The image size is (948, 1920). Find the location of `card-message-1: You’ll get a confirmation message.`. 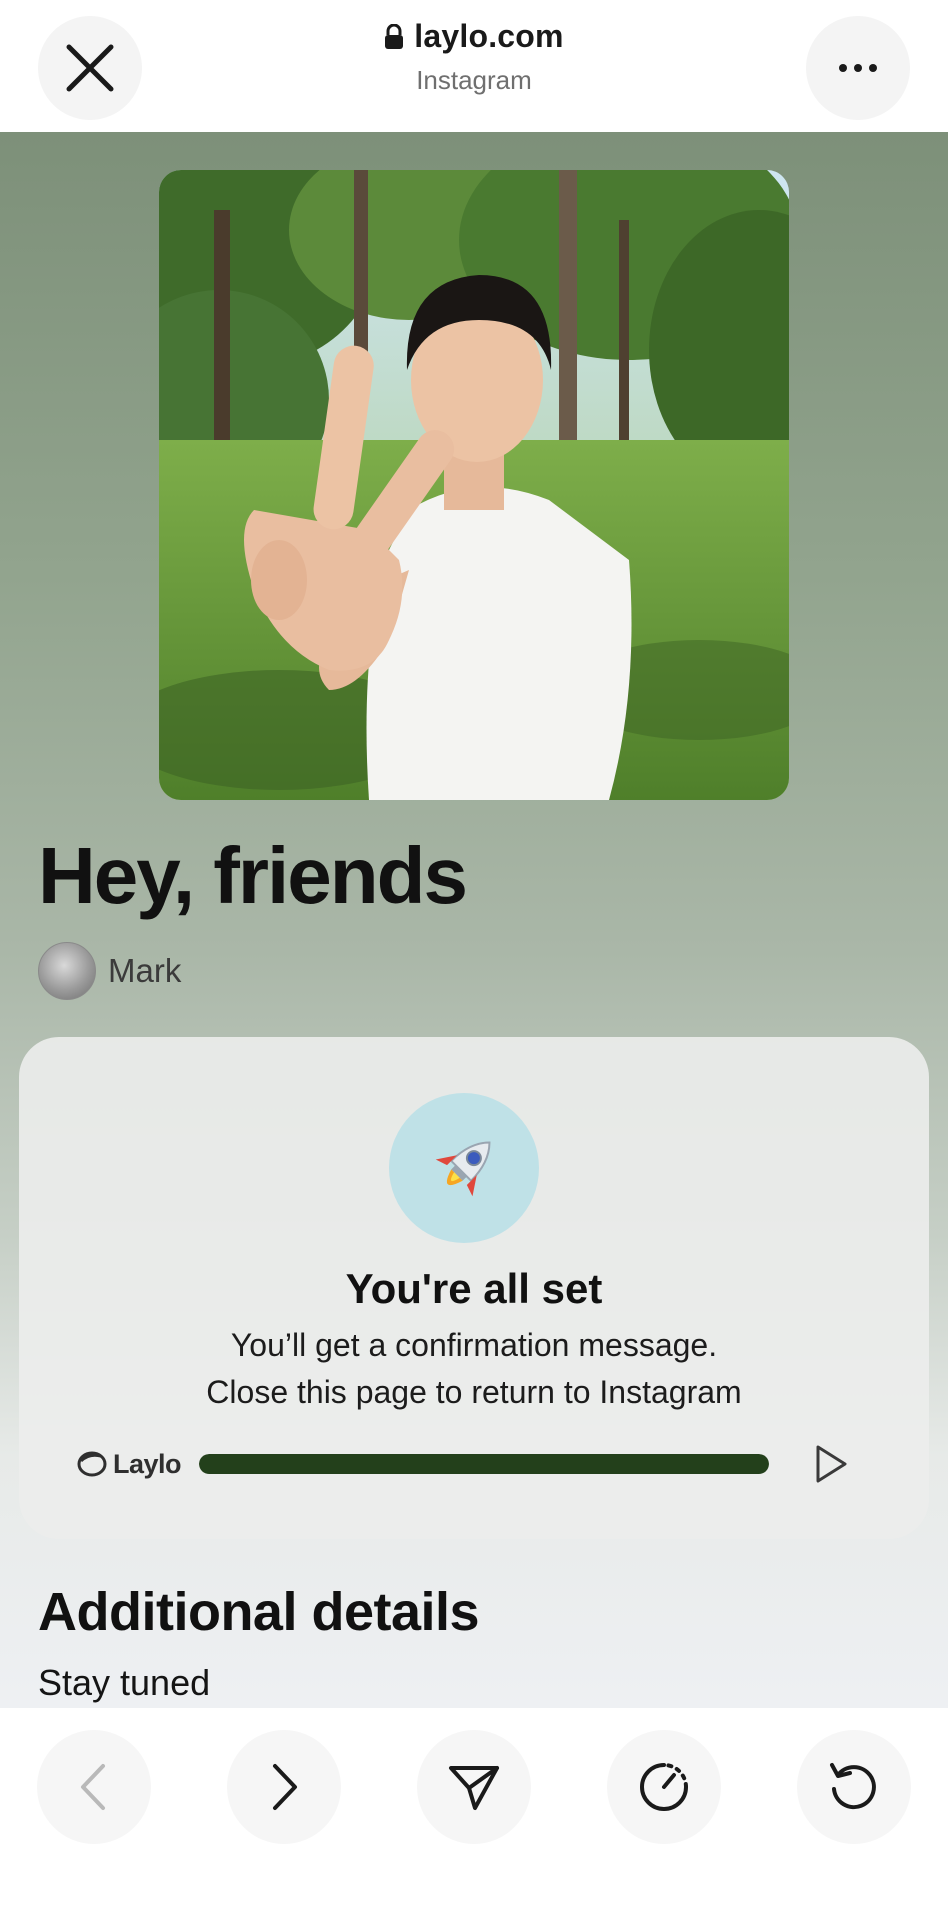

card-message-1: You’ll get a confirmation message. is located at coordinates (474, 1345).